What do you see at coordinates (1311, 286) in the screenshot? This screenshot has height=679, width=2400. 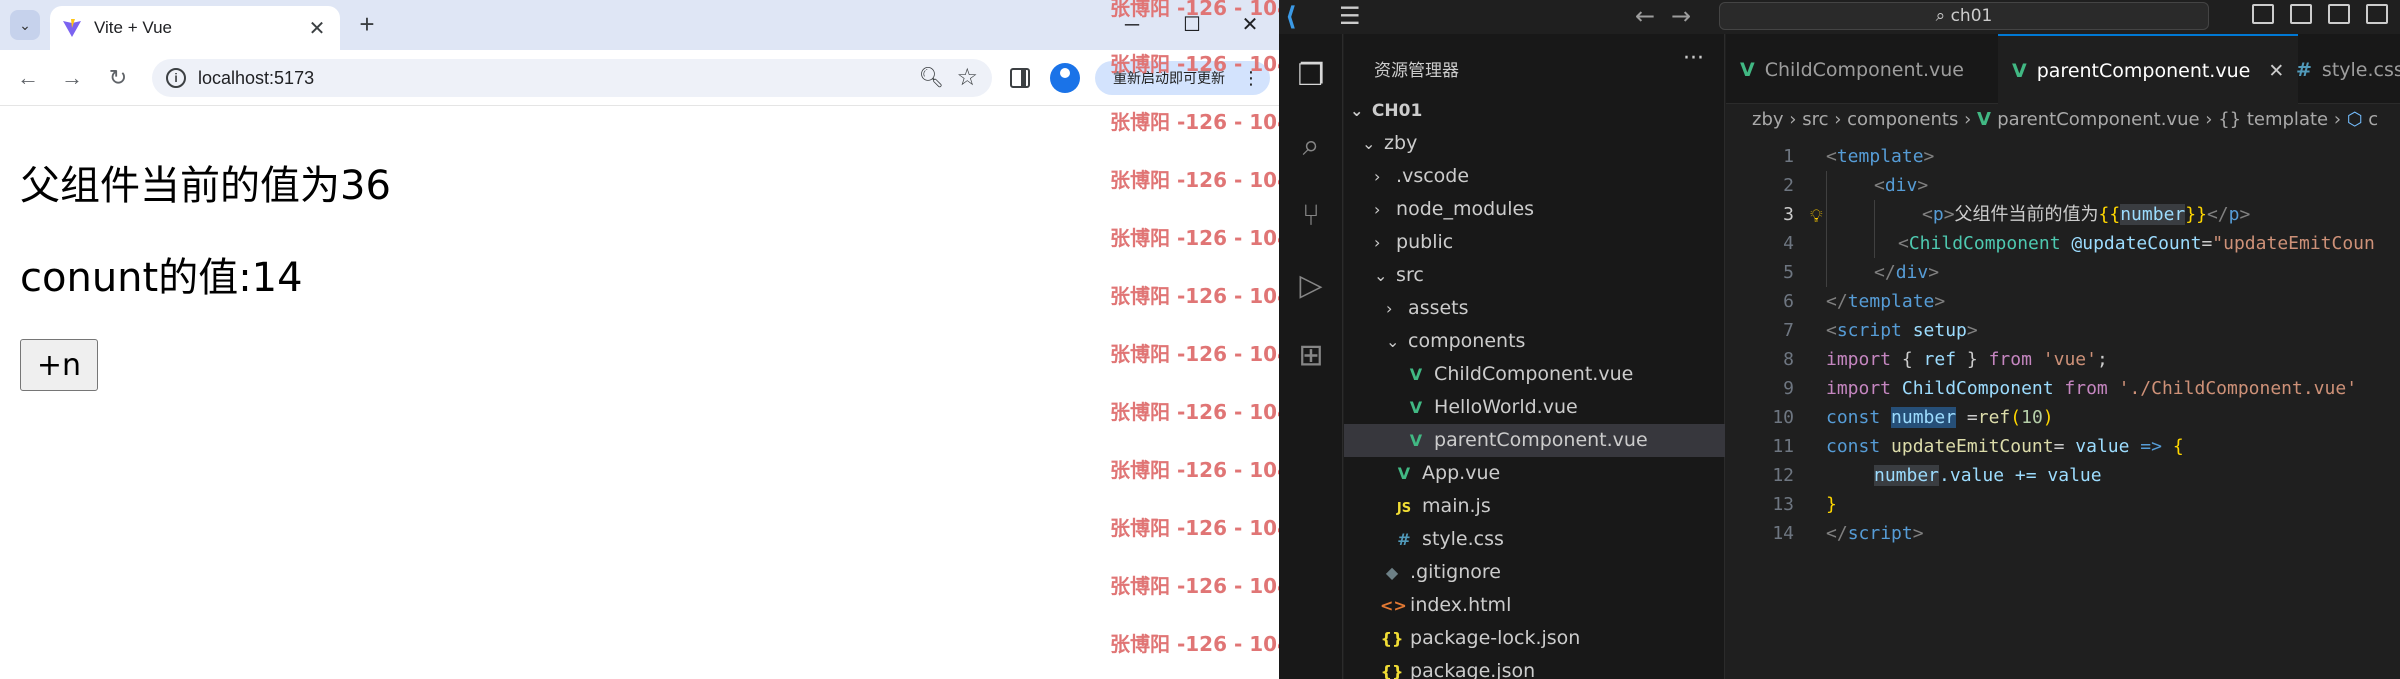 I see `run-debug-icon: ▷` at bounding box center [1311, 286].